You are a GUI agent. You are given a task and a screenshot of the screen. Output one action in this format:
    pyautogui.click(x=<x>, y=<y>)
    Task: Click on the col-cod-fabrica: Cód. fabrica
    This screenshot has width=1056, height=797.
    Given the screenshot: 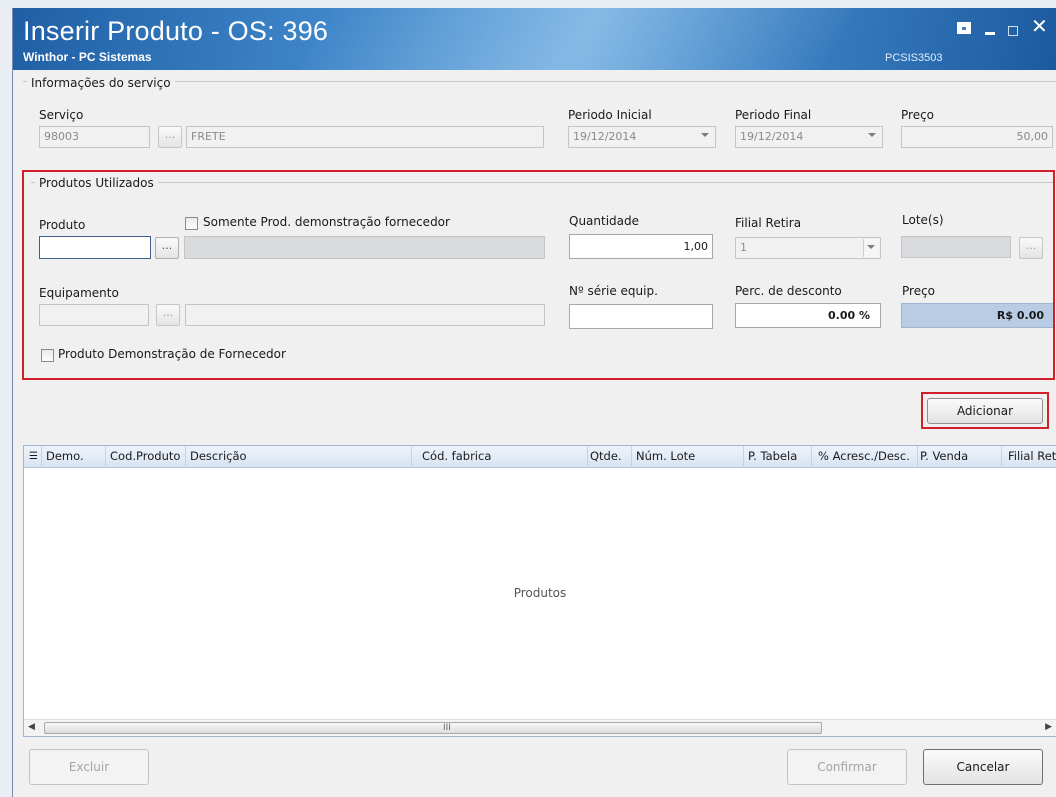 What is the action you would take?
    pyautogui.click(x=500, y=457)
    